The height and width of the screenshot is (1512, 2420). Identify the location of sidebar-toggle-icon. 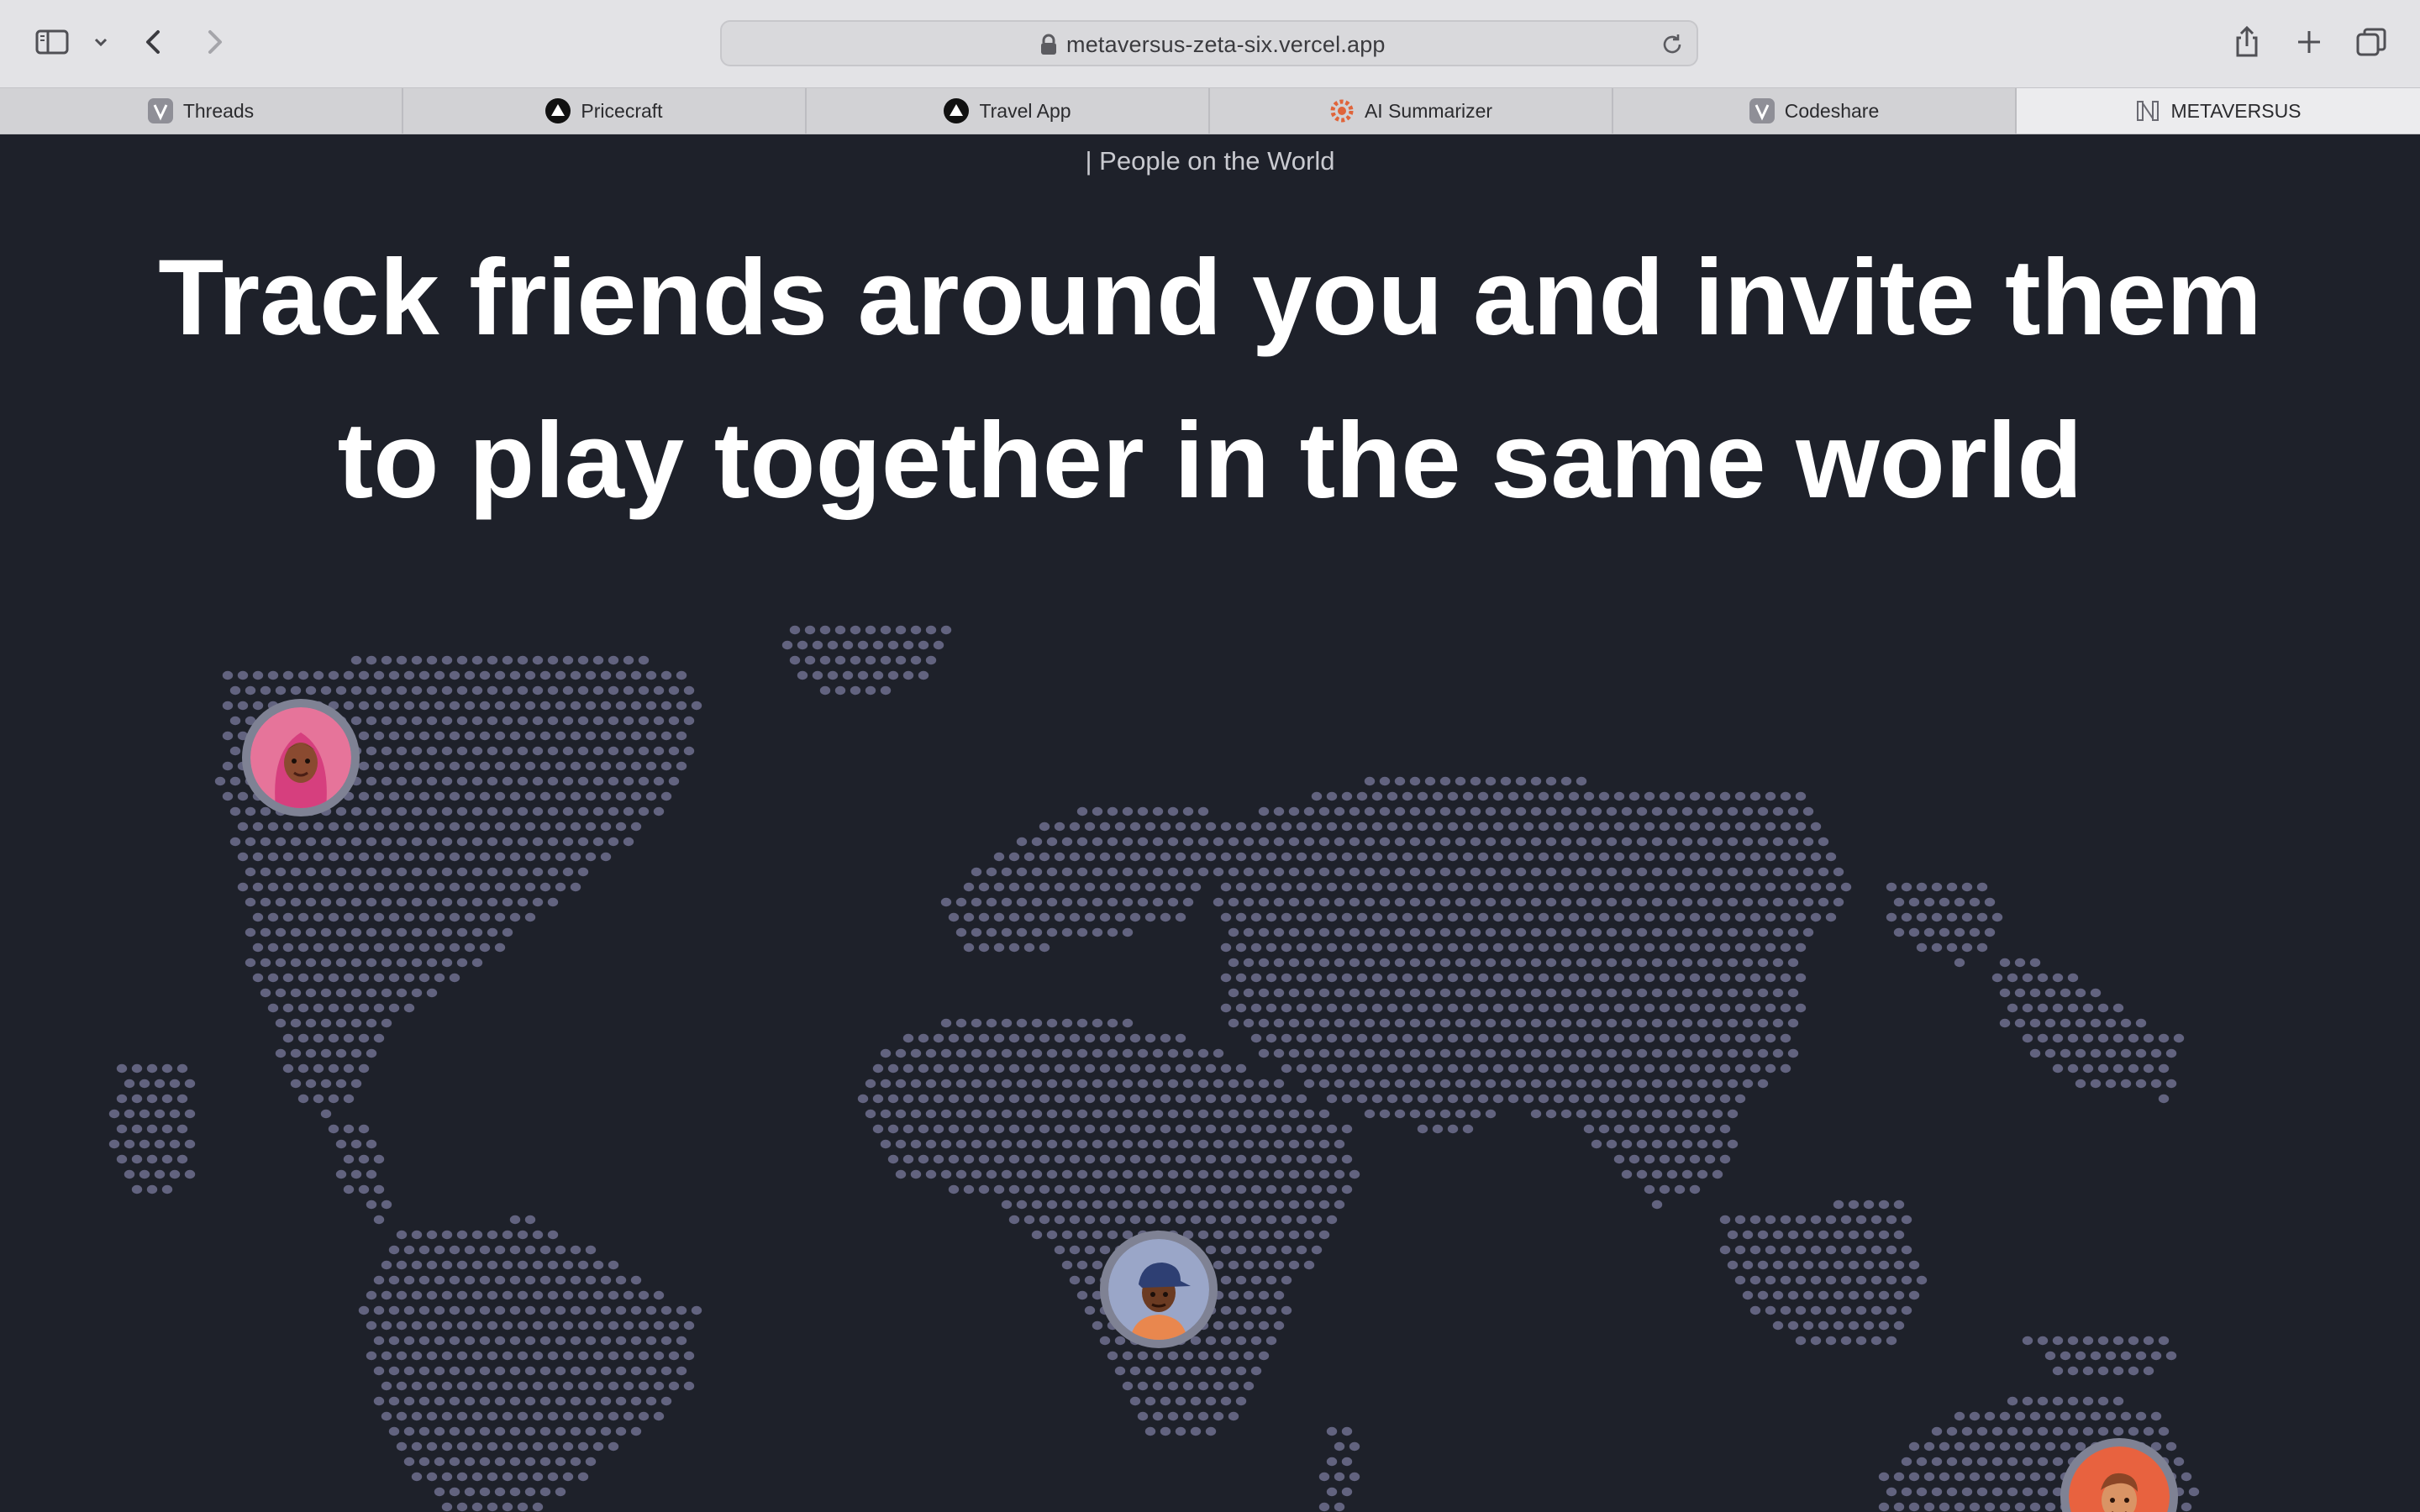
(52, 42).